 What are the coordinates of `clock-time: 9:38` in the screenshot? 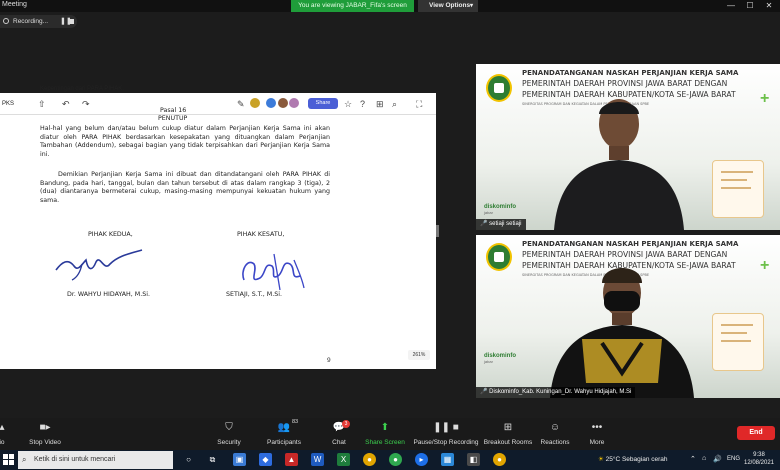 It's located at (759, 455).